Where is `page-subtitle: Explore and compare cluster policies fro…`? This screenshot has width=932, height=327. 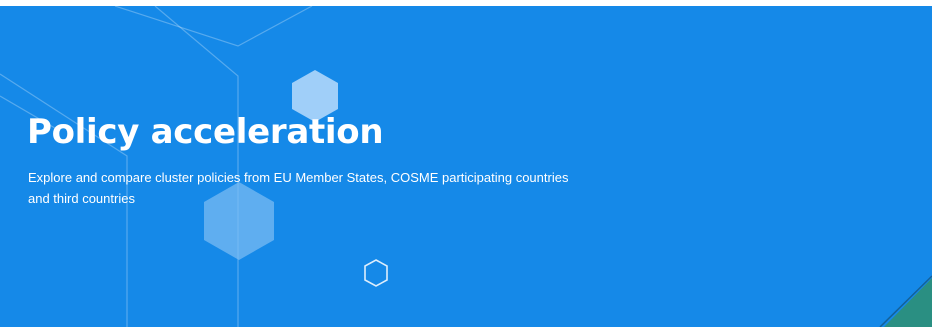 page-subtitle: Explore and compare cluster policies fro… is located at coordinates (298, 188).